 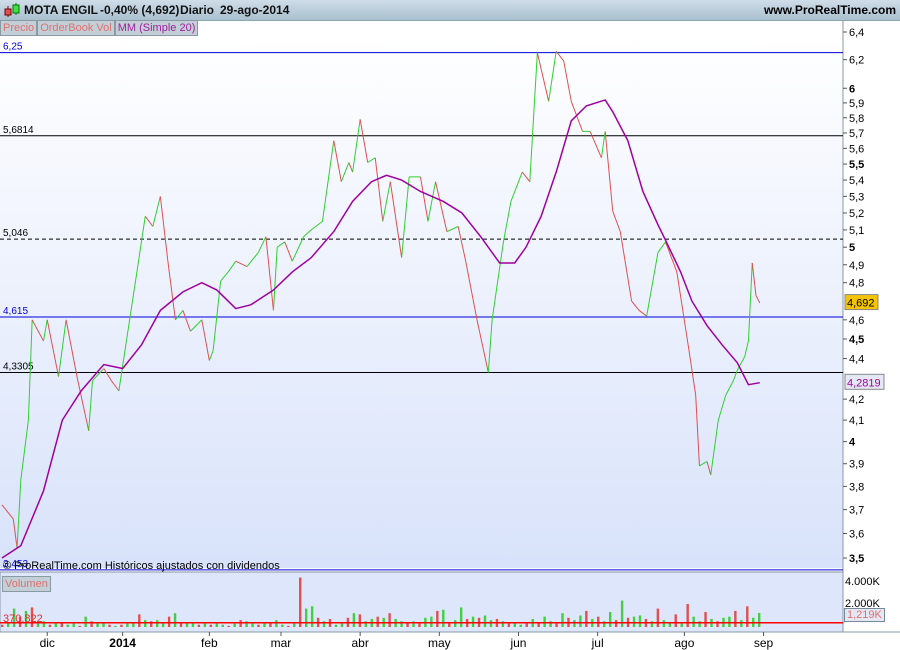 I want to click on hline-label-1: 5,6814, so click(x=18, y=130).